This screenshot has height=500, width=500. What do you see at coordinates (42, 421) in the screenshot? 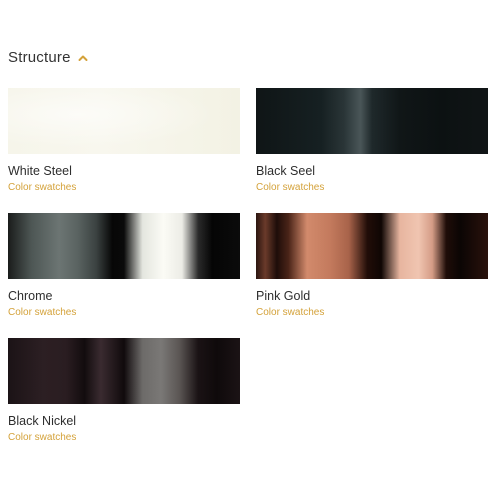
I see `swatch-name: Black Nickel` at bounding box center [42, 421].